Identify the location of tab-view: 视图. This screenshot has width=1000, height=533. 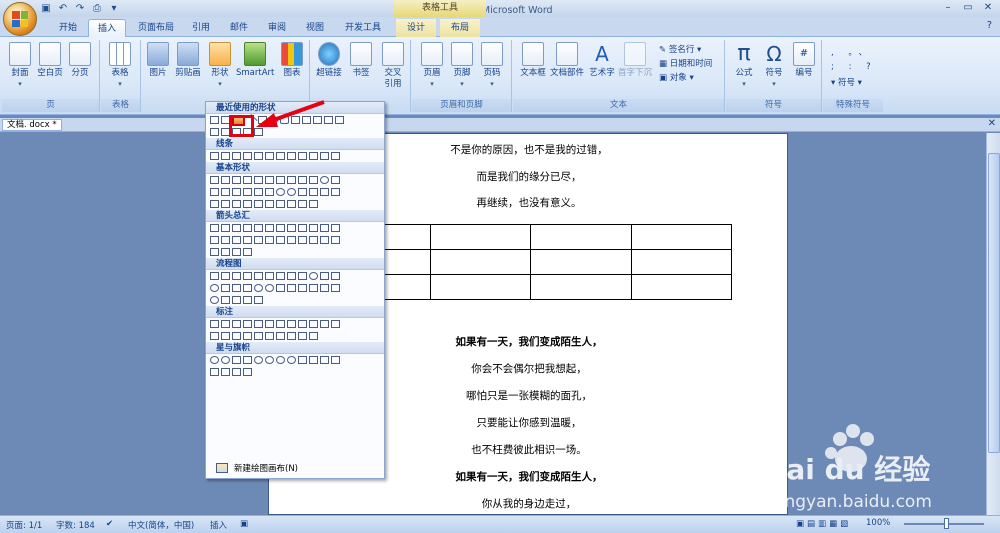
(315, 28).